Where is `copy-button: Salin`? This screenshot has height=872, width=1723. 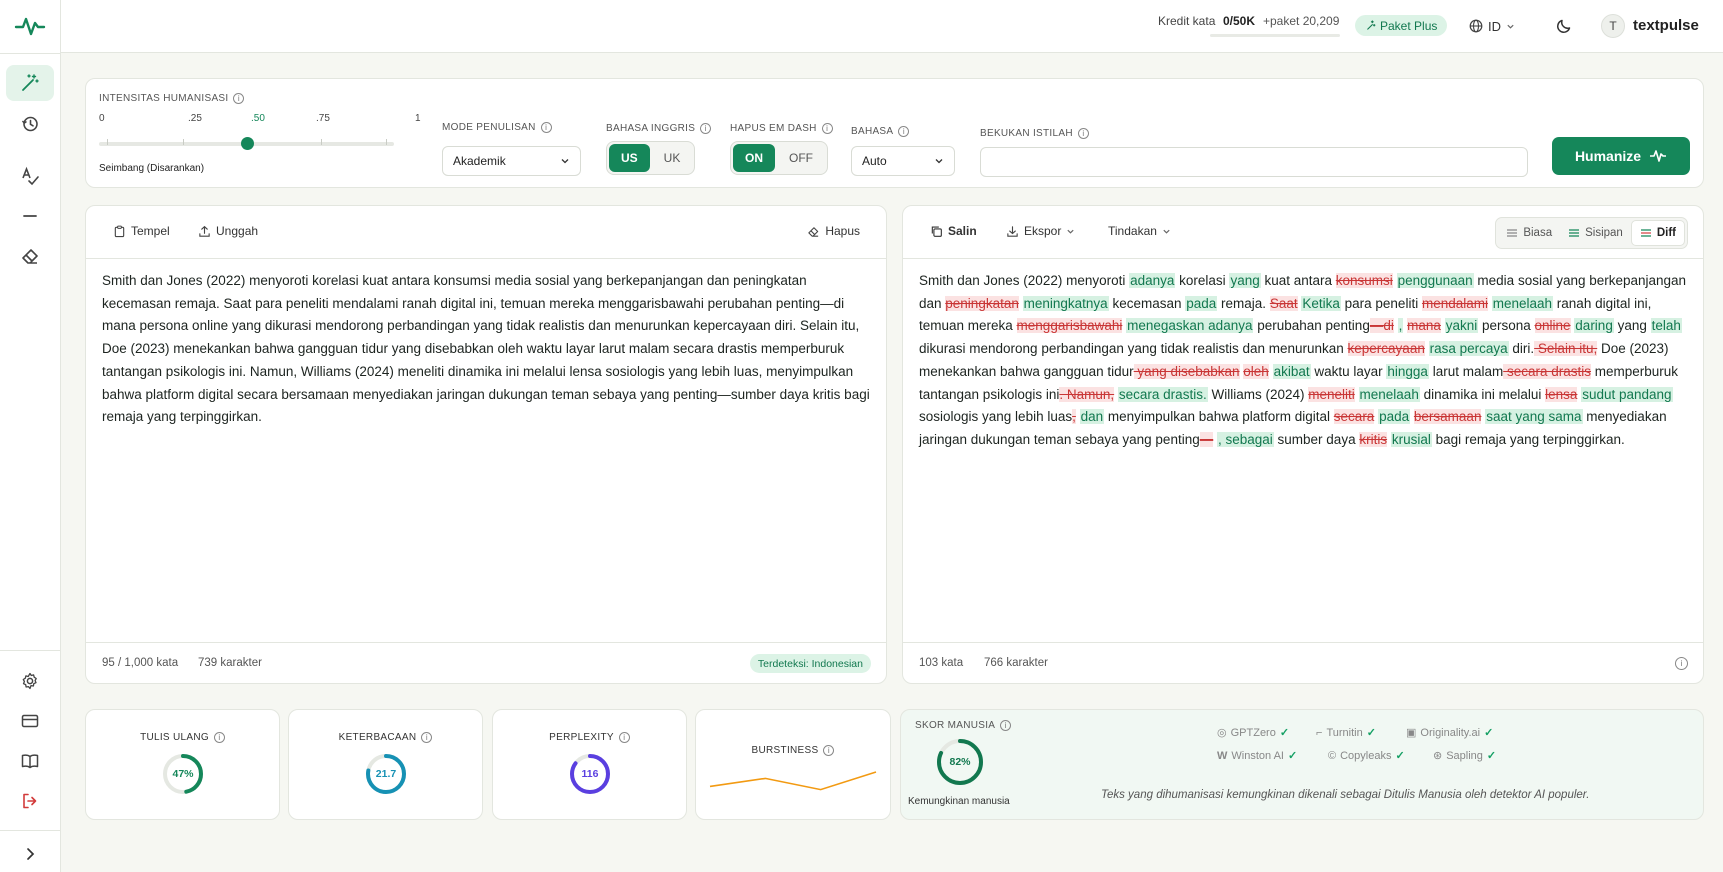
copy-button: Salin is located at coordinates (953, 231).